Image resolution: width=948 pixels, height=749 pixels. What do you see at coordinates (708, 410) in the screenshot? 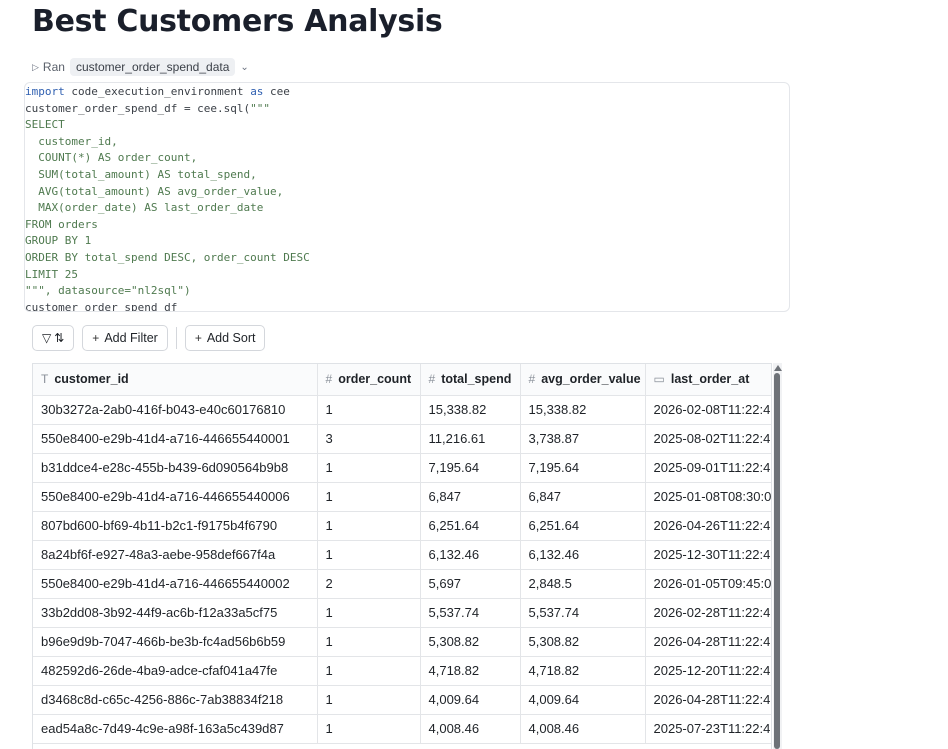
I see `table-cell-last-order-at: 2026-02-08T11:22:4` at bounding box center [708, 410].